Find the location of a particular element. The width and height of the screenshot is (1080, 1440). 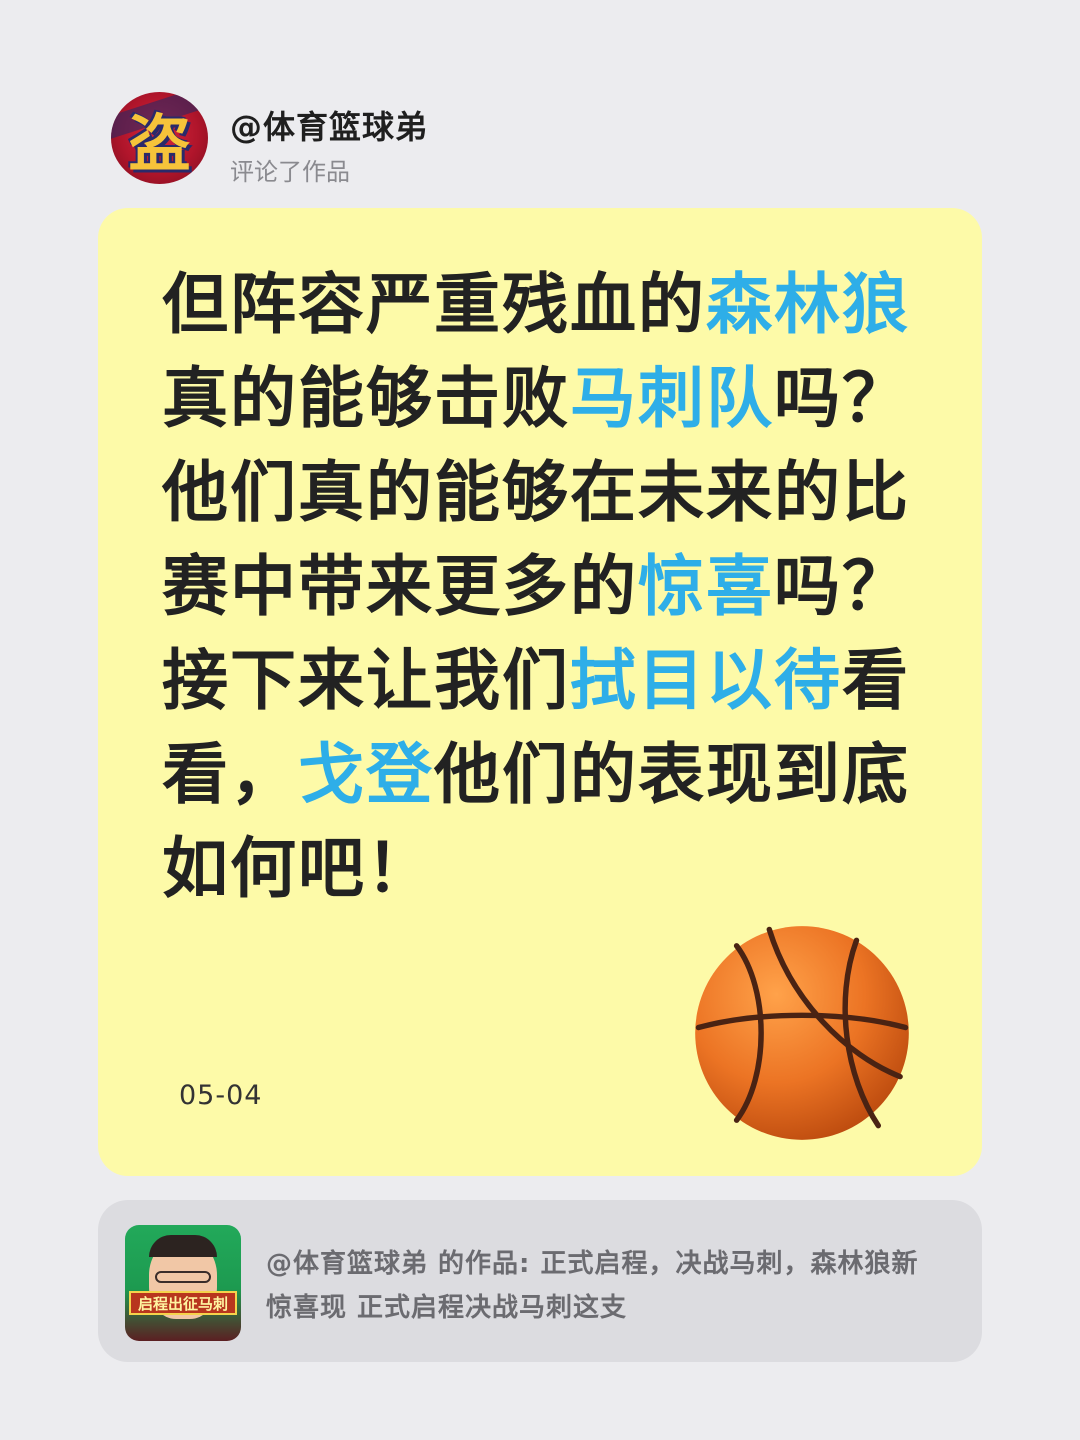

action-text: 评论了作品 is located at coordinates (290, 172).